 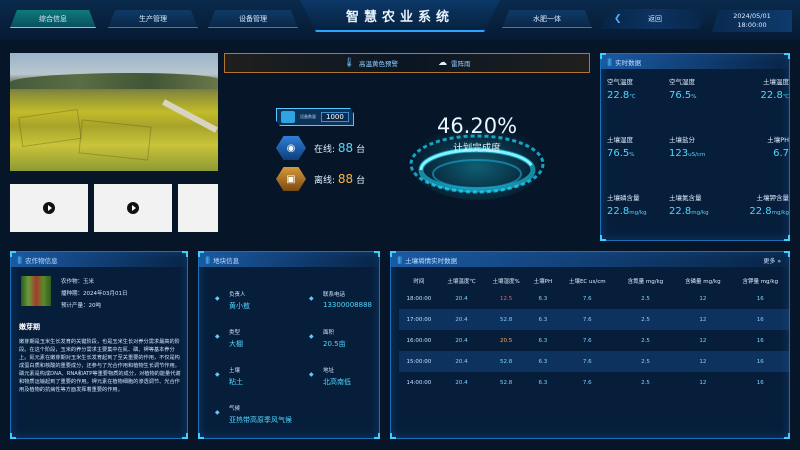 What do you see at coordinates (543, 282) in the screenshot?
I see `soil-column-header: 土壤PH` at bounding box center [543, 282].